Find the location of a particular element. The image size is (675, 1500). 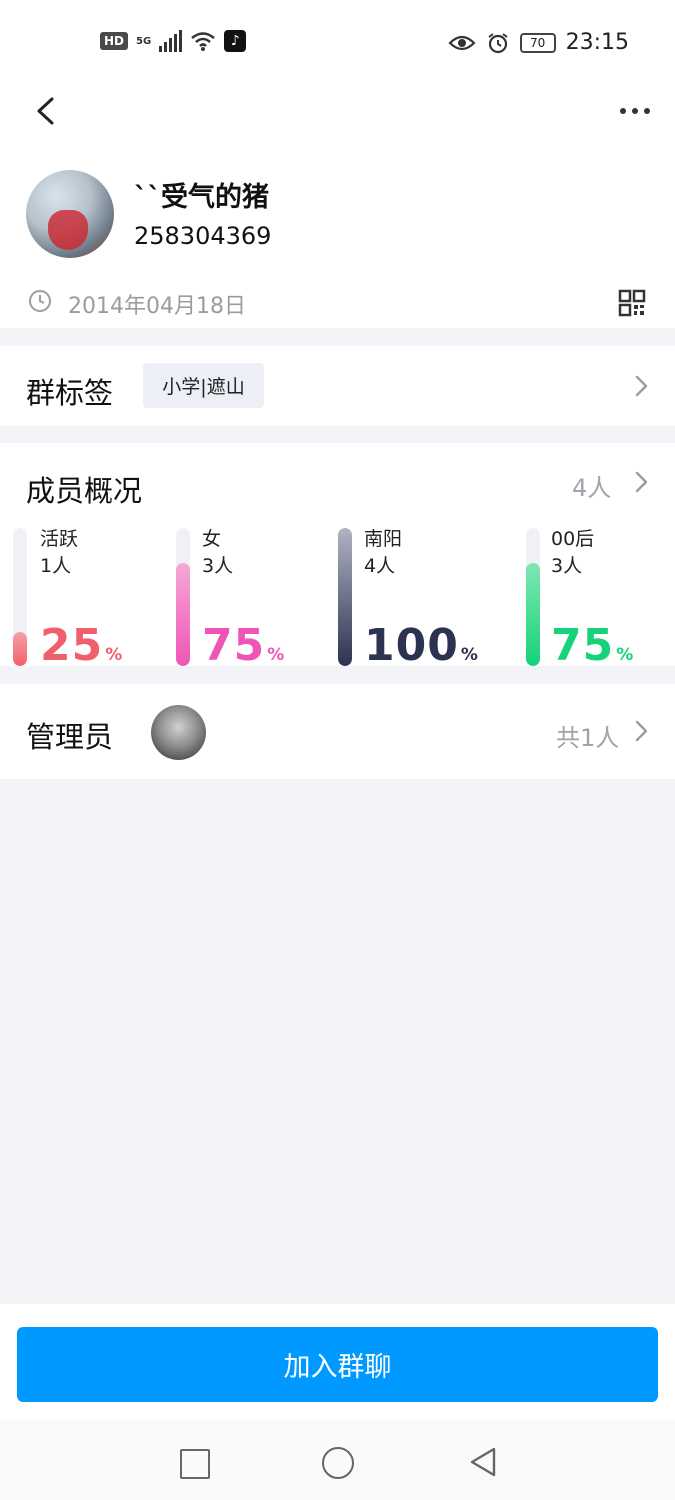

group-tag-title: 群标签 is located at coordinates (70, 393).